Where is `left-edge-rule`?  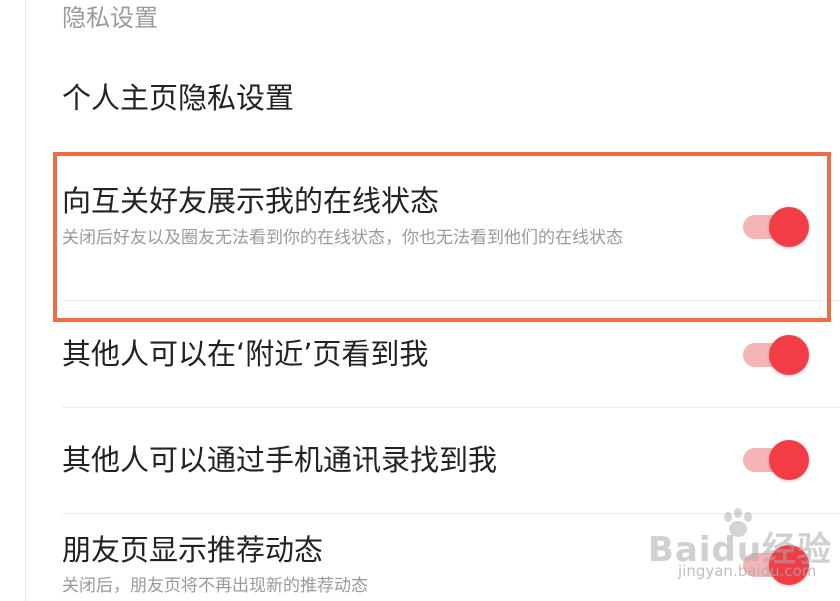
left-edge-rule is located at coordinates (25, 300).